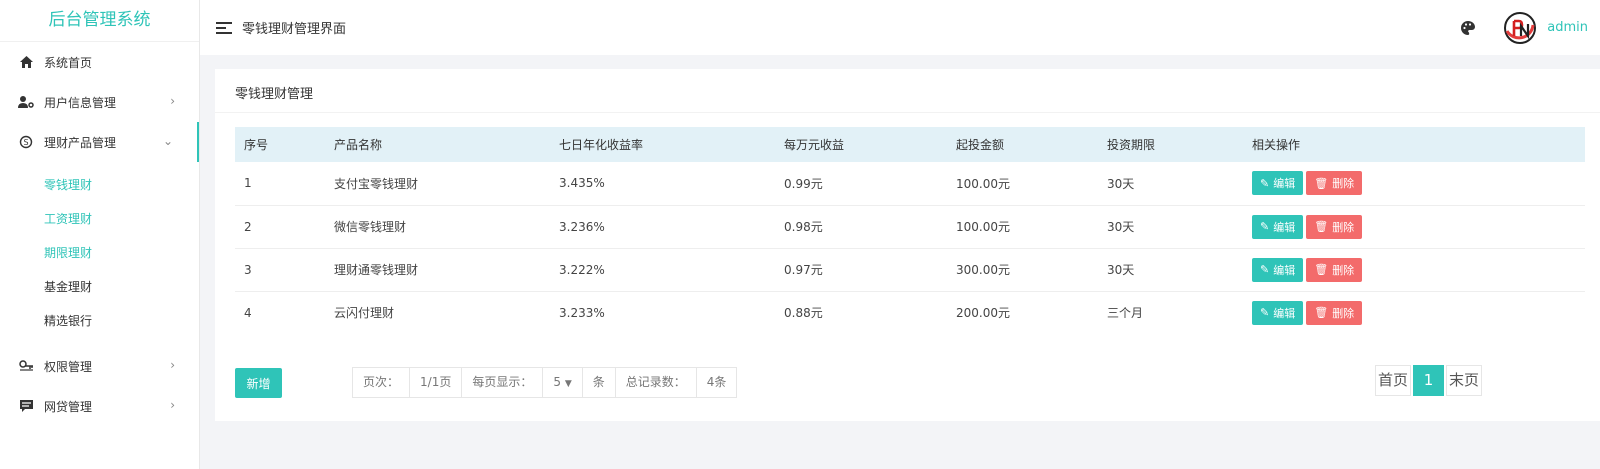 This screenshot has height=469, width=1600. I want to click on product-icon: S, so click(26, 142).